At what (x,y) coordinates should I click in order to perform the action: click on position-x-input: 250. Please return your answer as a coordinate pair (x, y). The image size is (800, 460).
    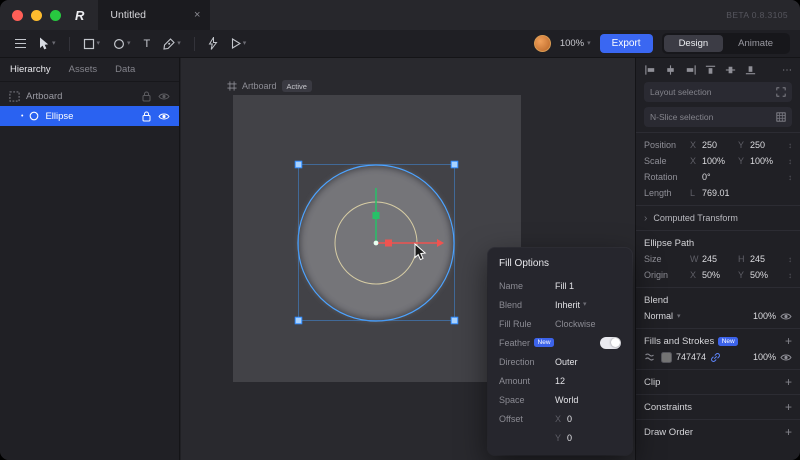
    Looking at the image, I should click on (720, 145).